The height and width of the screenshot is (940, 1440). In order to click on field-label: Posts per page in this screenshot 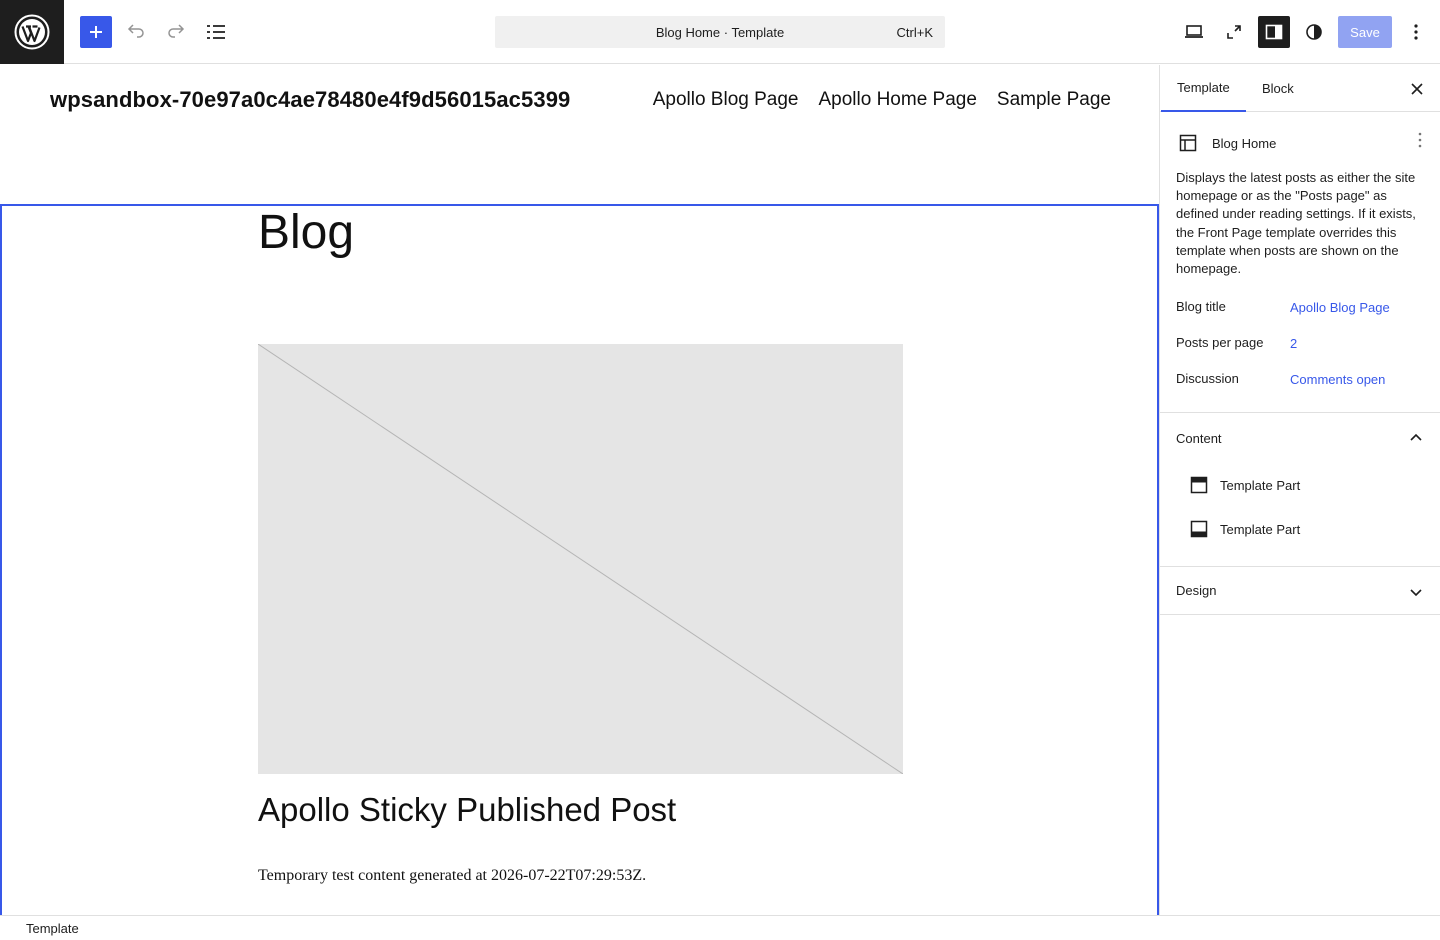, I will do `click(1220, 342)`.